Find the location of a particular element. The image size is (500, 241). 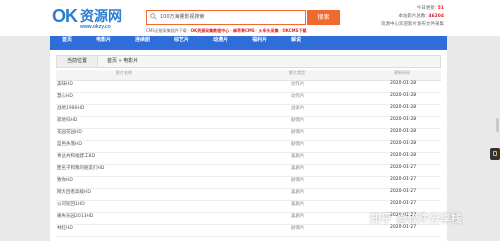

movie-title-link: 美味HD is located at coordinates (65, 84).